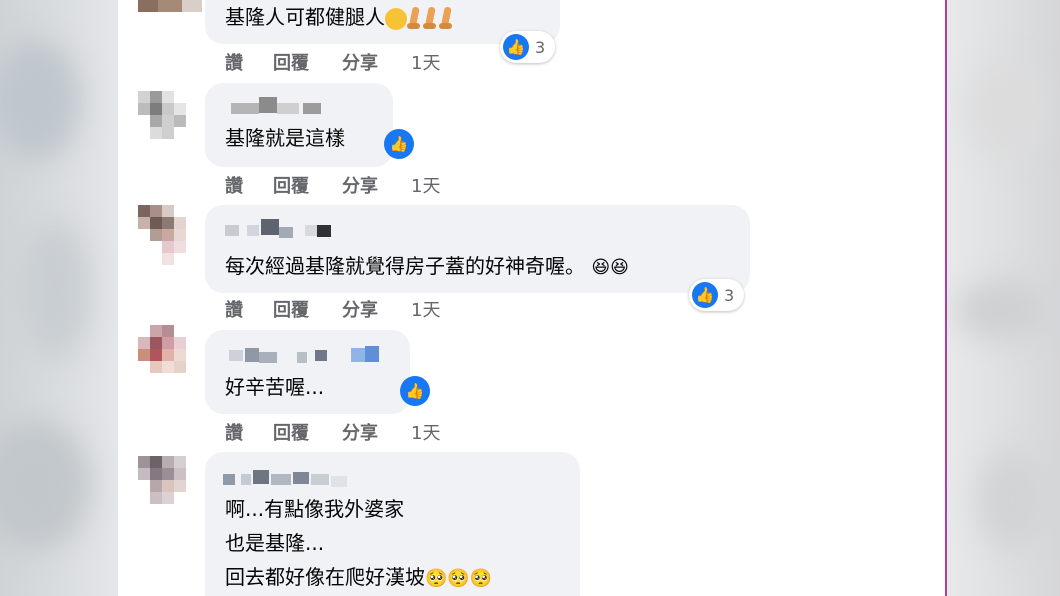 The image size is (1060, 596). I want to click on yawning-face-icon, so click(396, 18).